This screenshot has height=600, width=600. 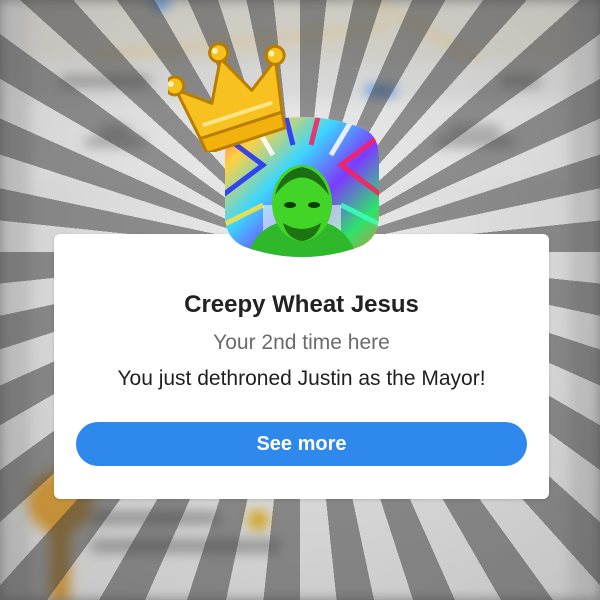 What do you see at coordinates (301, 342) in the screenshot?
I see `visit-count-text: Your 2nd time here` at bounding box center [301, 342].